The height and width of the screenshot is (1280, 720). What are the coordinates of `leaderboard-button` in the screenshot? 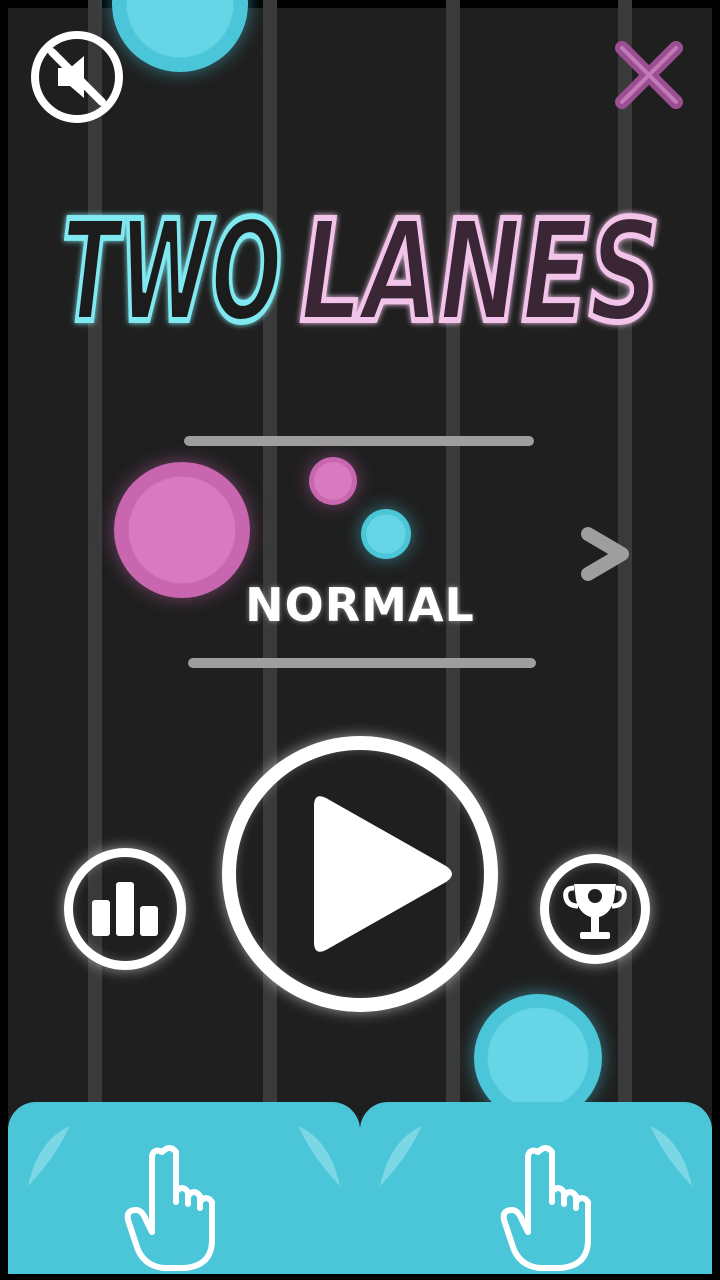 It's located at (125, 909).